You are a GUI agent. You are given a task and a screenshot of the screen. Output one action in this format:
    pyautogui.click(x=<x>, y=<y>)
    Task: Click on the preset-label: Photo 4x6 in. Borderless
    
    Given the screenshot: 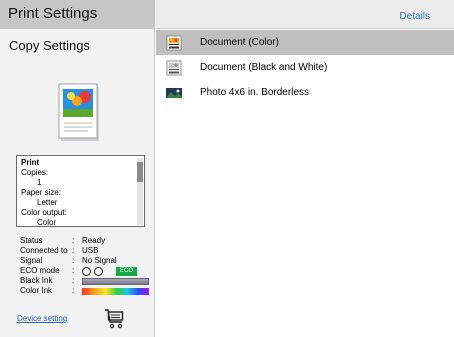 What is the action you would take?
    pyautogui.click(x=254, y=92)
    